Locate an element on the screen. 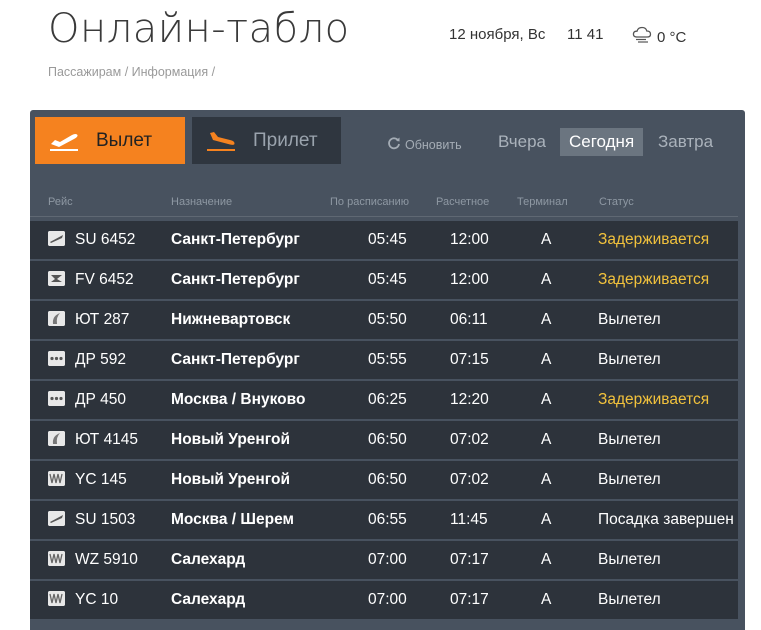 The height and width of the screenshot is (630, 761). scheduled-time: 06:25 is located at coordinates (387, 399).